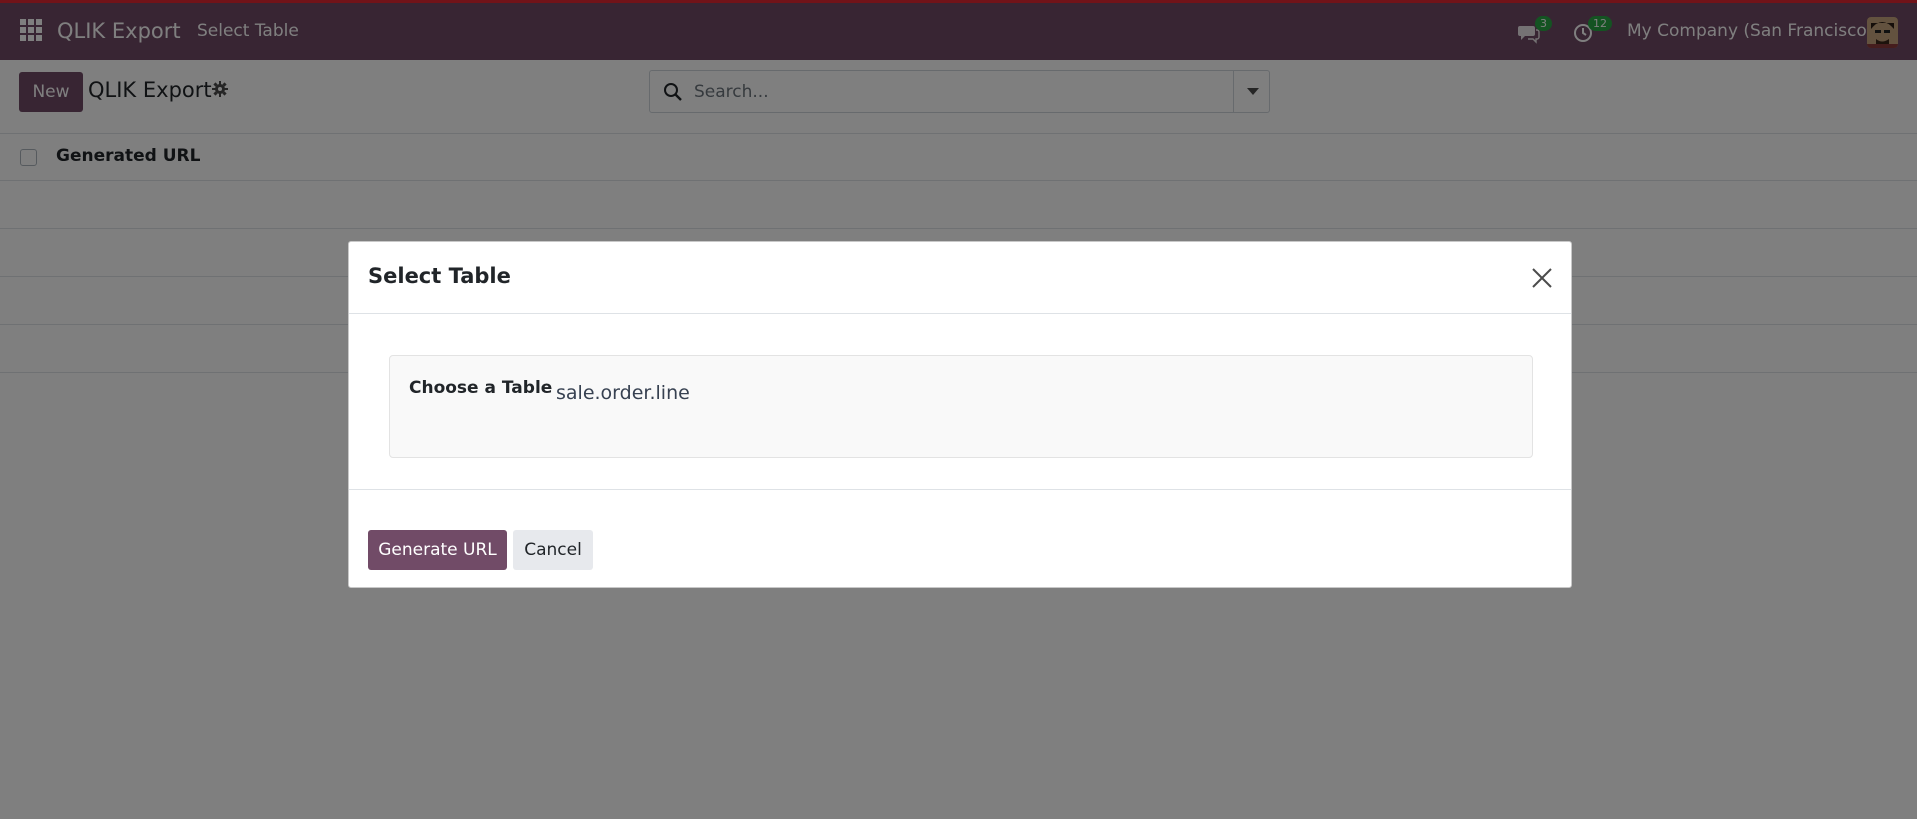  I want to click on choose-table-label: Choose a Table, so click(481, 388).